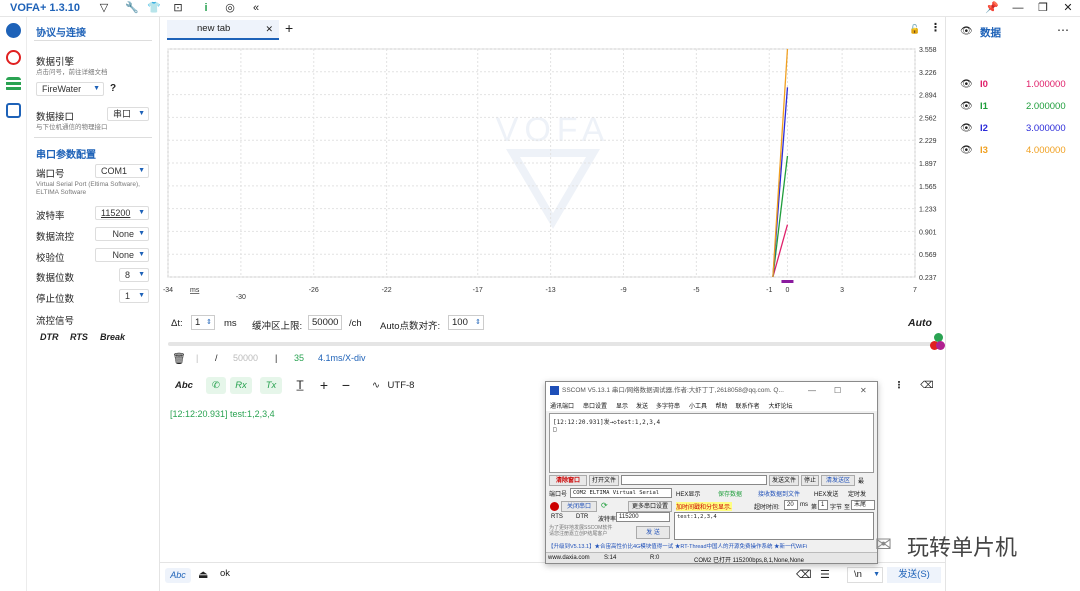  What do you see at coordinates (622, 405) in the screenshot?
I see `sscom-menu-item: 显示` at bounding box center [622, 405].